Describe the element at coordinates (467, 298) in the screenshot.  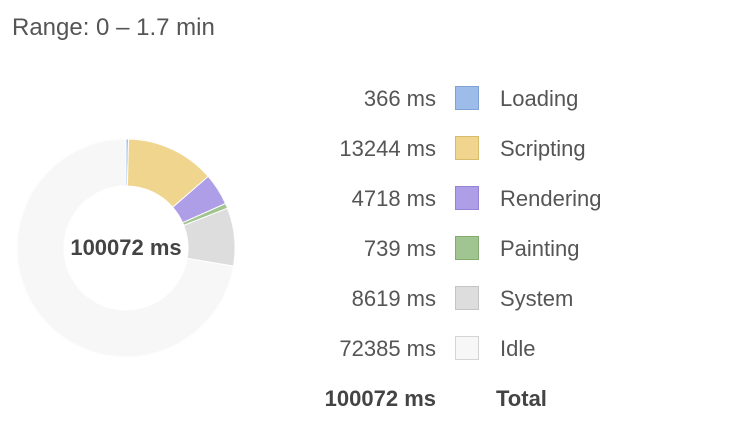
I see `legend-swatch-system` at that location.